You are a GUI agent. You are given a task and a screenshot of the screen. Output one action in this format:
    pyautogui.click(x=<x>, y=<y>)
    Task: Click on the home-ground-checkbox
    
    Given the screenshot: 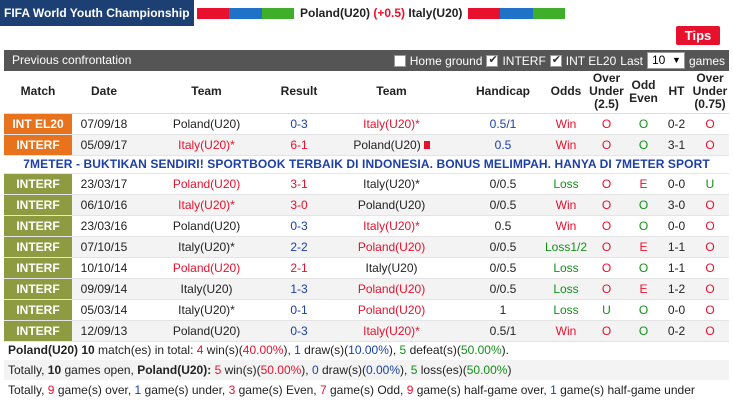 What is the action you would take?
    pyautogui.click(x=399, y=60)
    